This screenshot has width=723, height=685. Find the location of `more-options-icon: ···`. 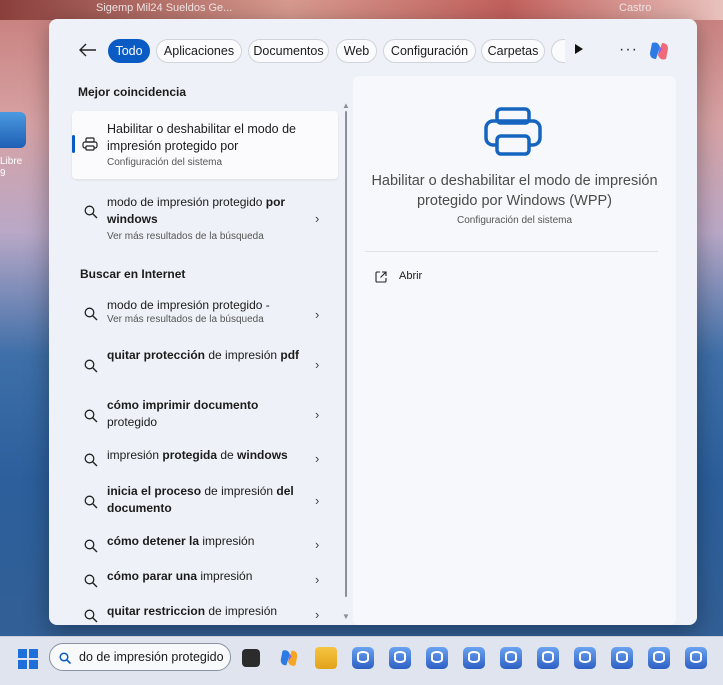

more-options-icon: ··· is located at coordinates (628, 50).